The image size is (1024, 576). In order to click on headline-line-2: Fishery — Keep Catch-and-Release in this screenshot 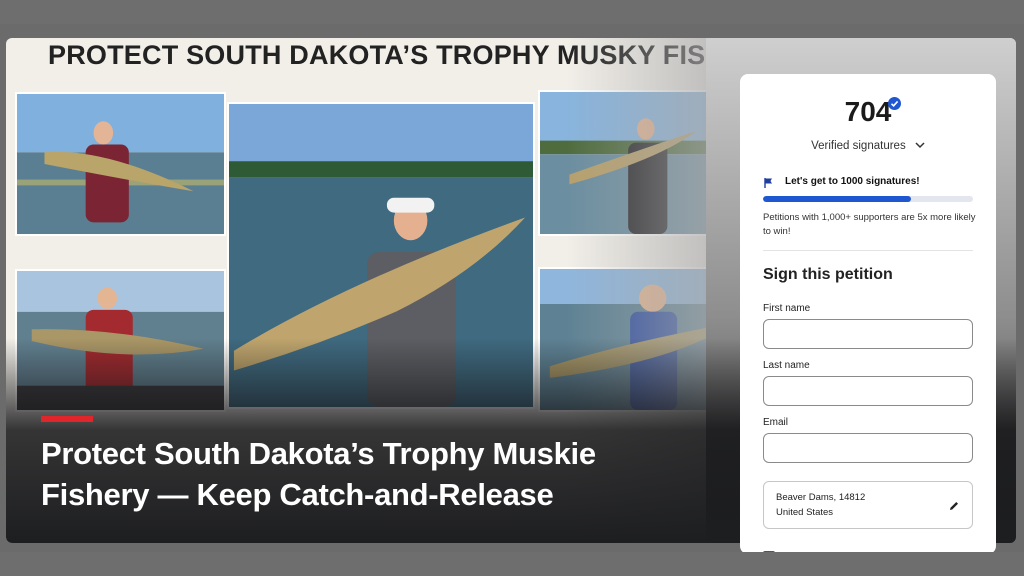, I will do `click(297, 494)`.